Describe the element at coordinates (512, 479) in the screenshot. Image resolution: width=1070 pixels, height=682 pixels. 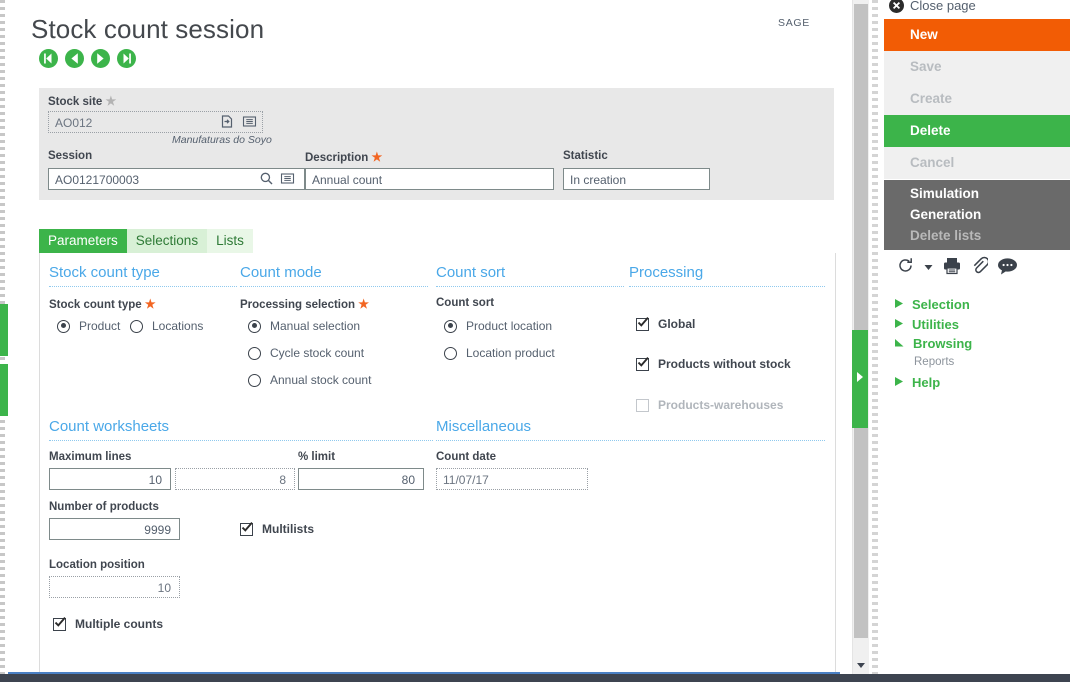
I see `count-date-input: 11/07/17` at that location.